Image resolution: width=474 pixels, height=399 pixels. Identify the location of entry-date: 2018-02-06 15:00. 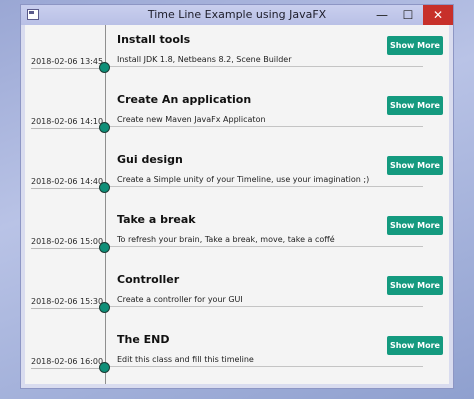
(67, 241).